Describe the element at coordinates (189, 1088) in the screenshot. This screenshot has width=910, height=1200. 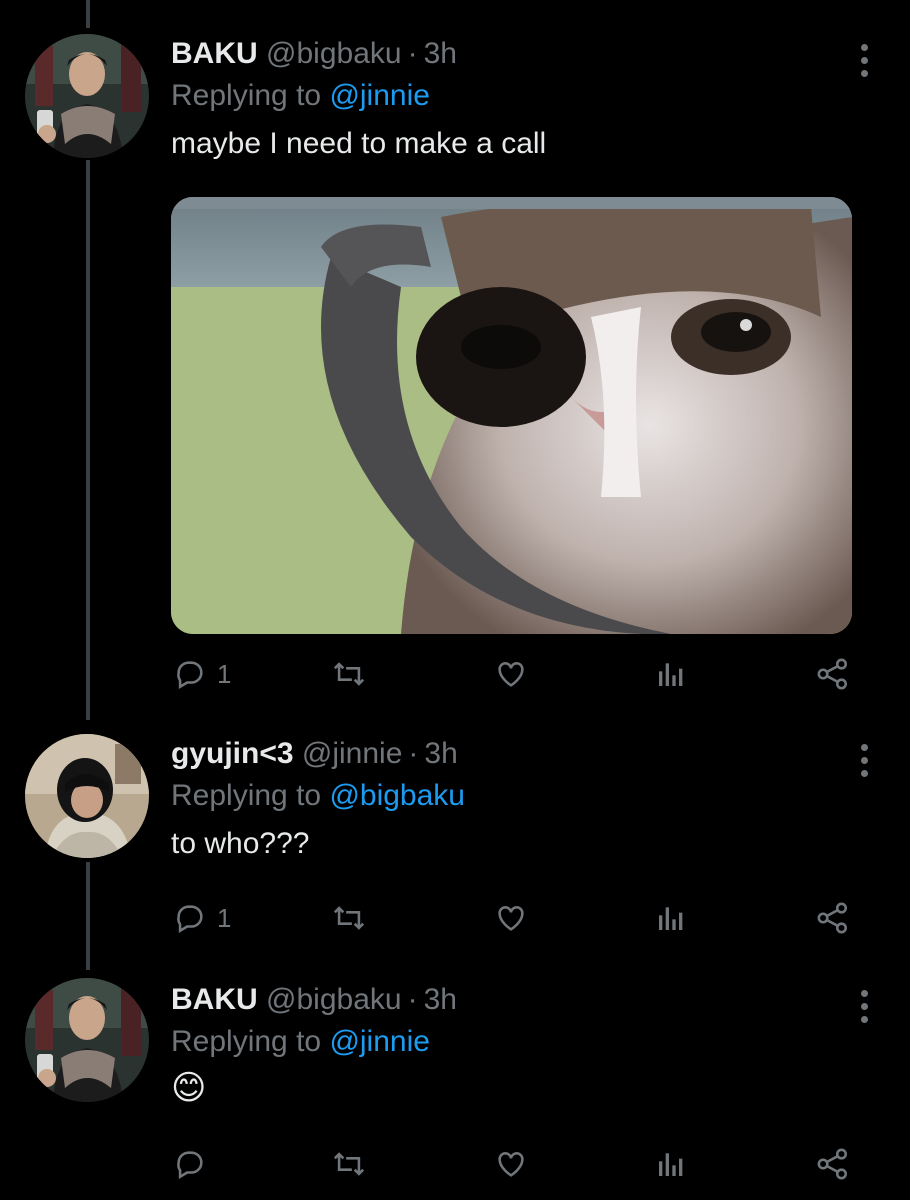
I see `tweet-text: 😊` at that location.